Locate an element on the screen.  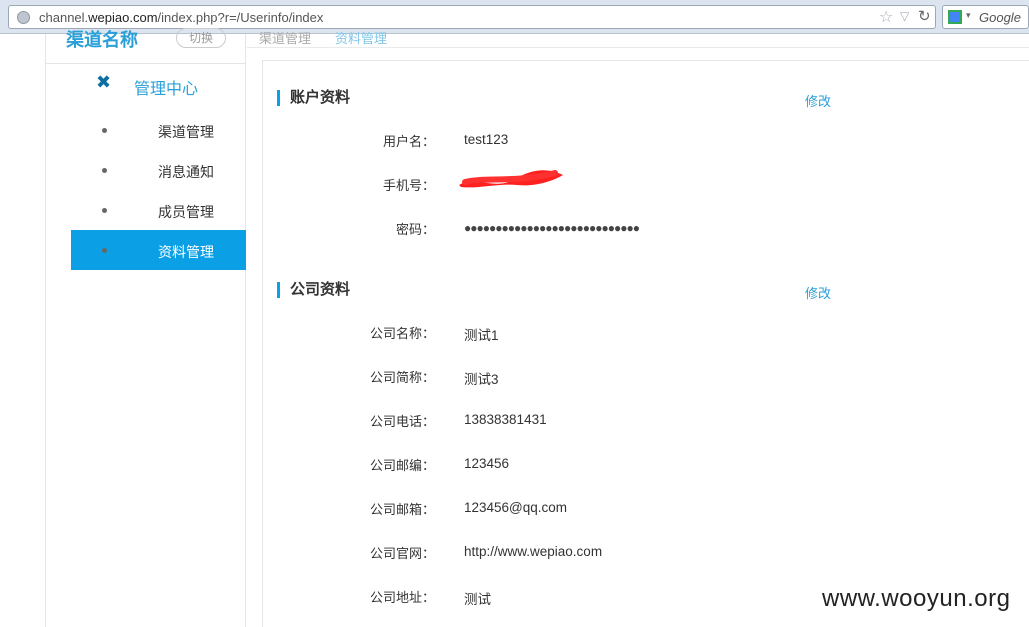
company-phone-label: 公司电话： is located at coordinates (402, 421).